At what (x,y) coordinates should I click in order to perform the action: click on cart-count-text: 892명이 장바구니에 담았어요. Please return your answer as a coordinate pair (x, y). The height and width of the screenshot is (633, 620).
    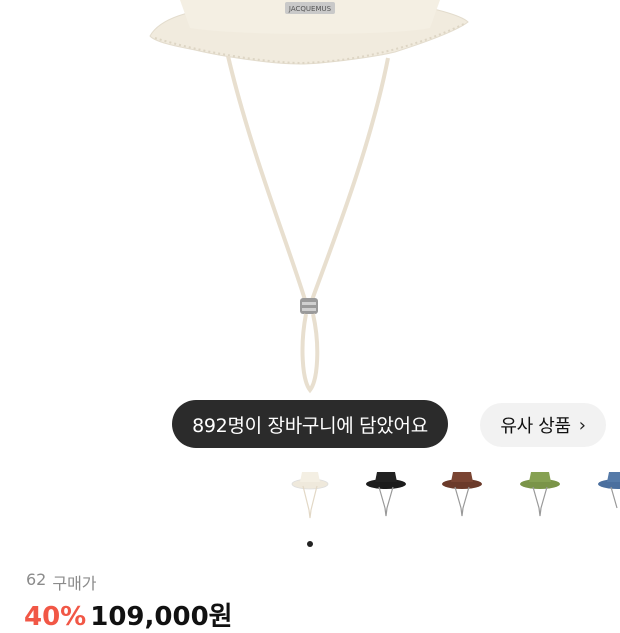
    Looking at the image, I should click on (310, 425).